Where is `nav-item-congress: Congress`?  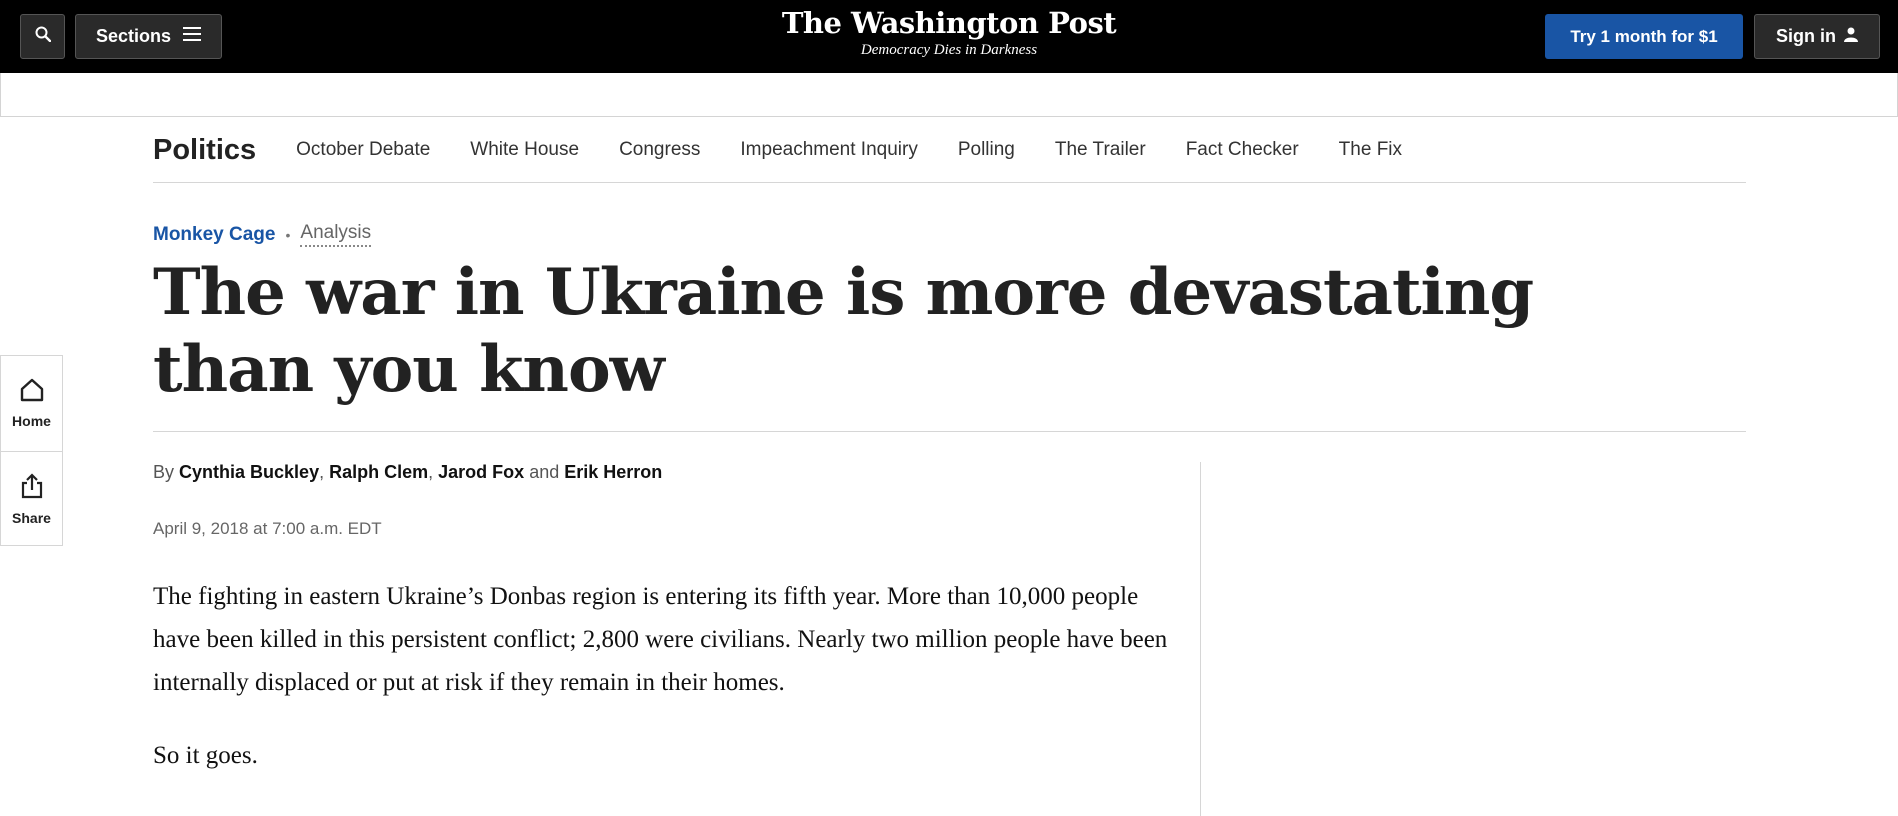 nav-item-congress: Congress is located at coordinates (659, 150).